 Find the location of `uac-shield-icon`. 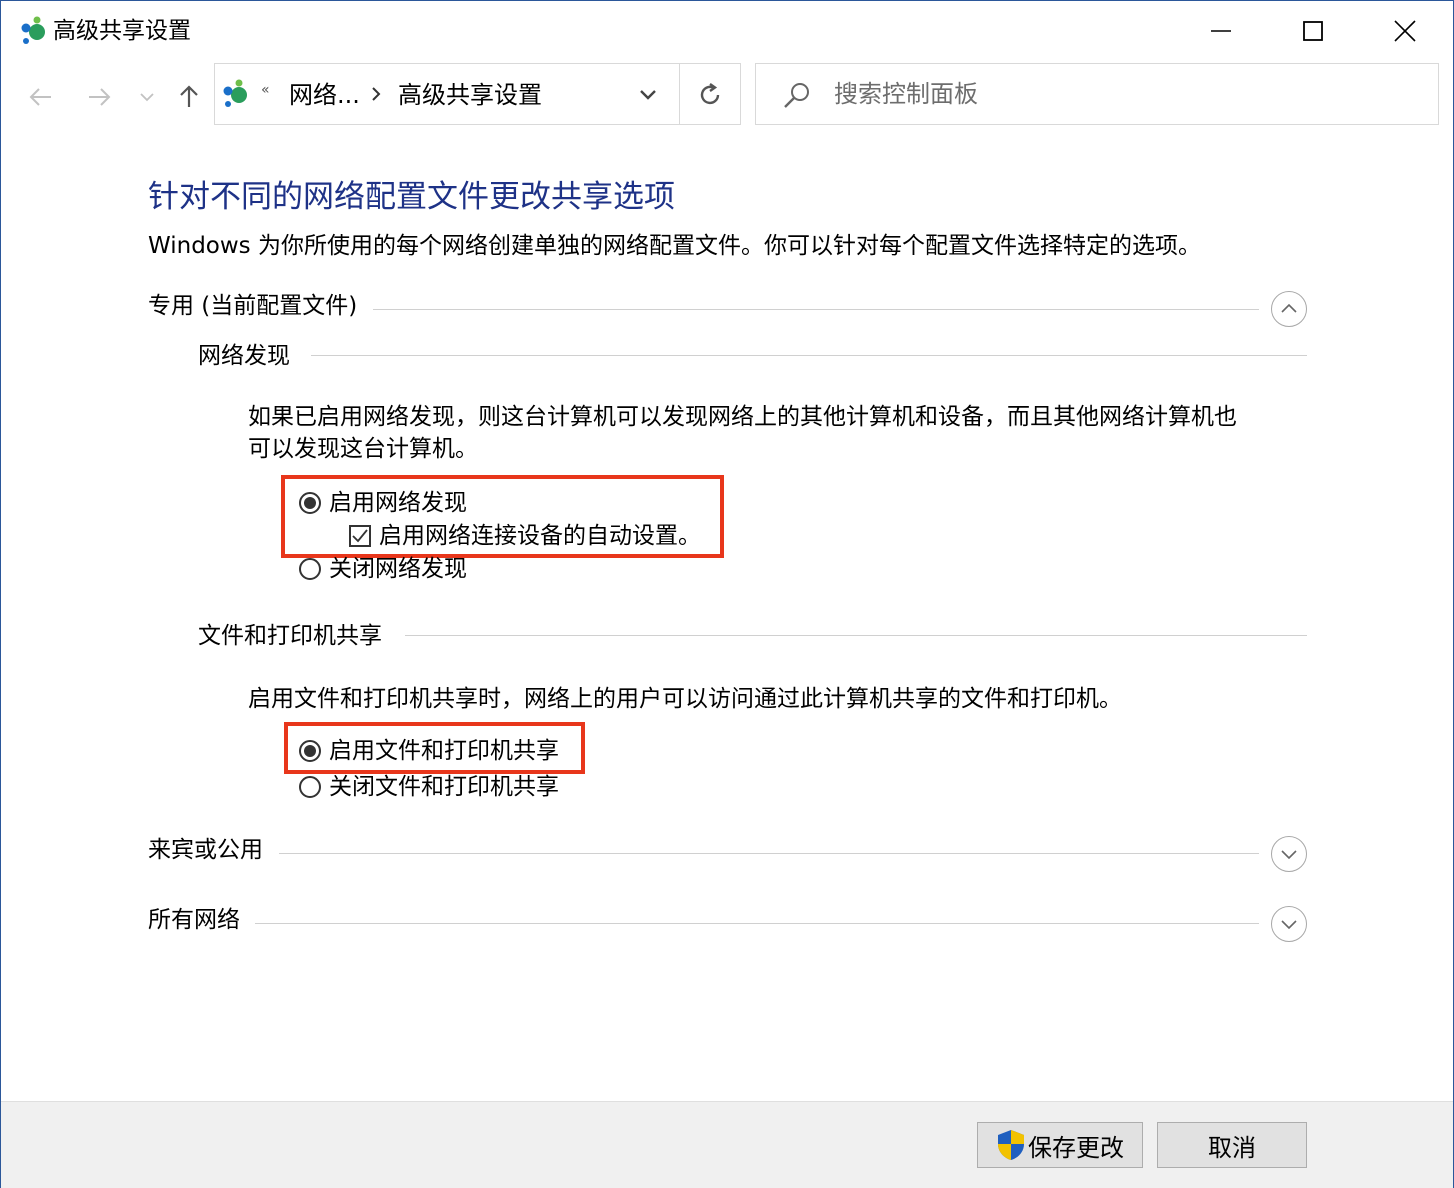

uac-shield-icon is located at coordinates (1011, 1145).